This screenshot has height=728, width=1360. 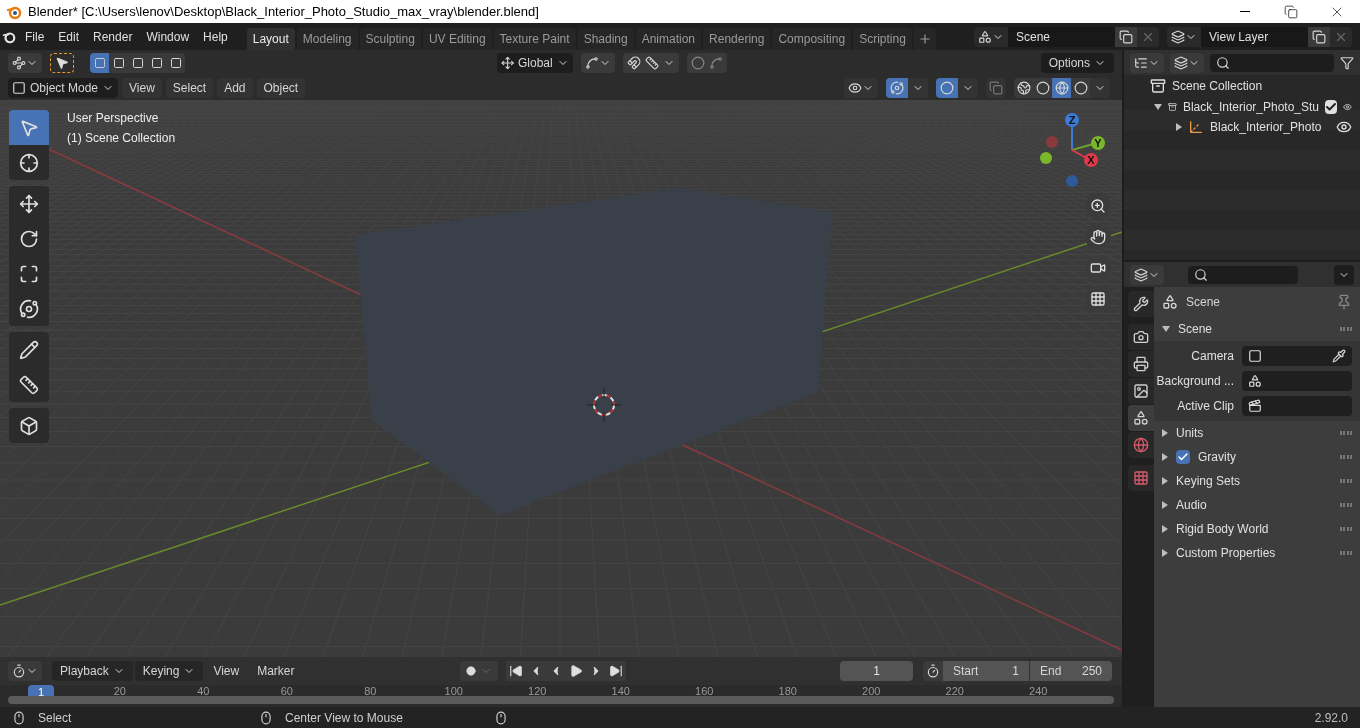 I want to click on xray-toggle, so click(x=996, y=87).